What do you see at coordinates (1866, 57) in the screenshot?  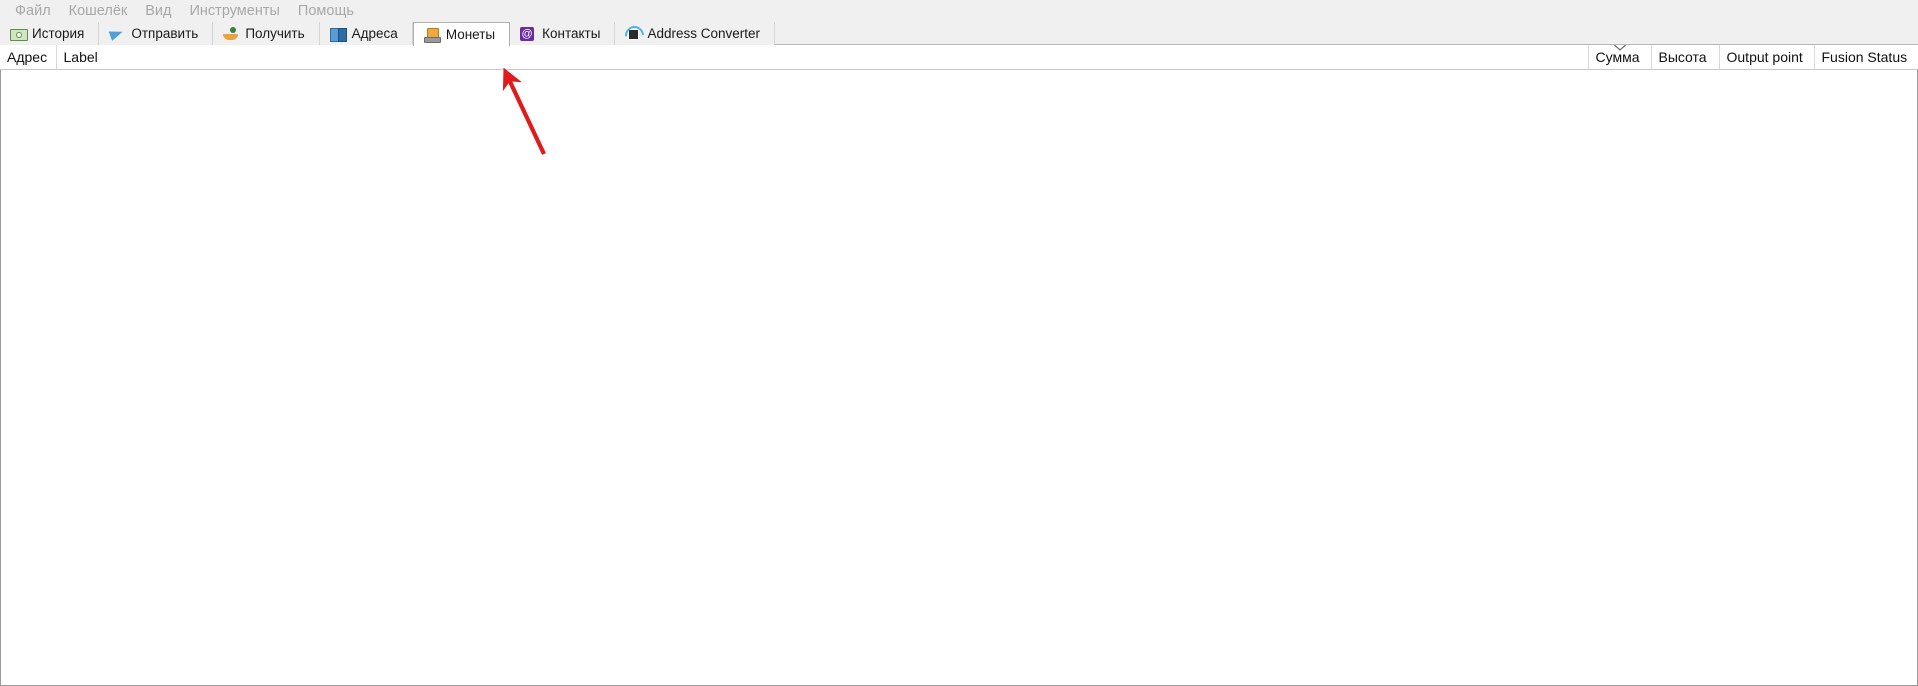 I see `column-header-fusion-status: Fusion Status` at bounding box center [1866, 57].